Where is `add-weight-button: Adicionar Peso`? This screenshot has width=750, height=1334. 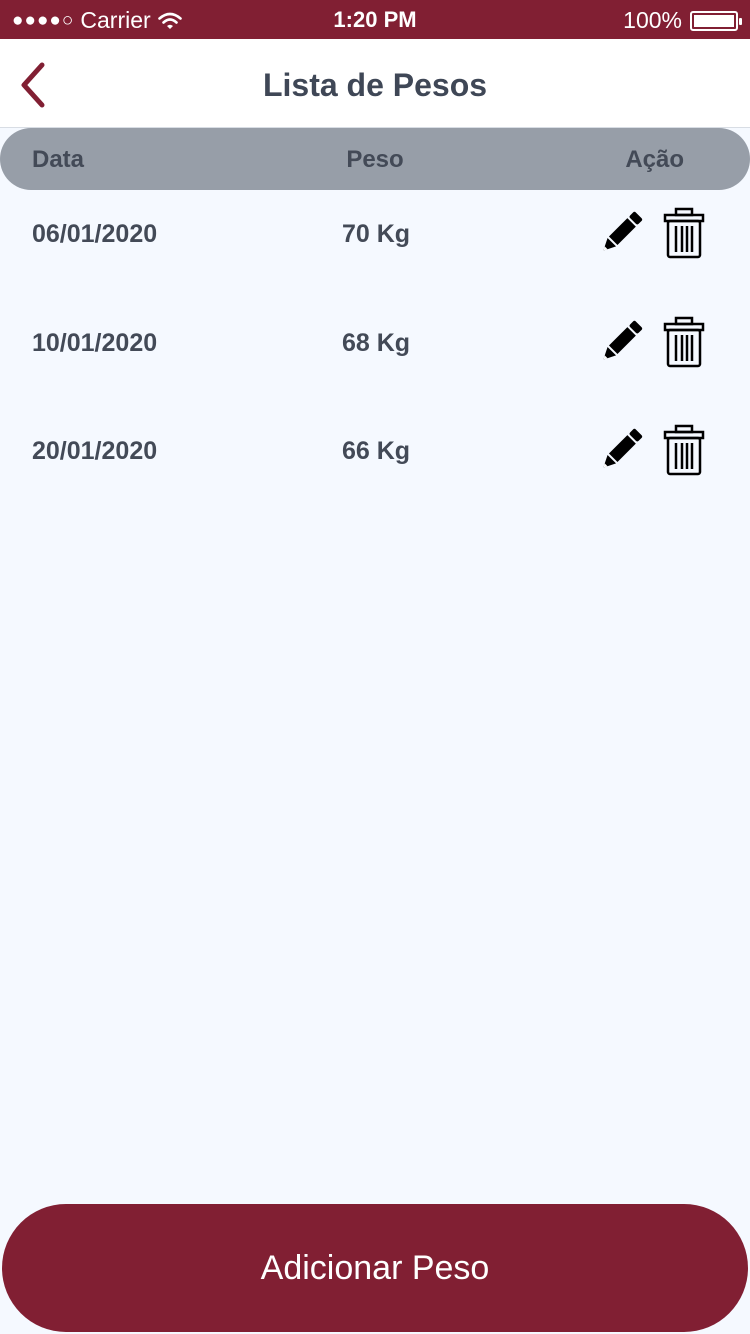 add-weight-button: Adicionar Peso is located at coordinates (375, 1268).